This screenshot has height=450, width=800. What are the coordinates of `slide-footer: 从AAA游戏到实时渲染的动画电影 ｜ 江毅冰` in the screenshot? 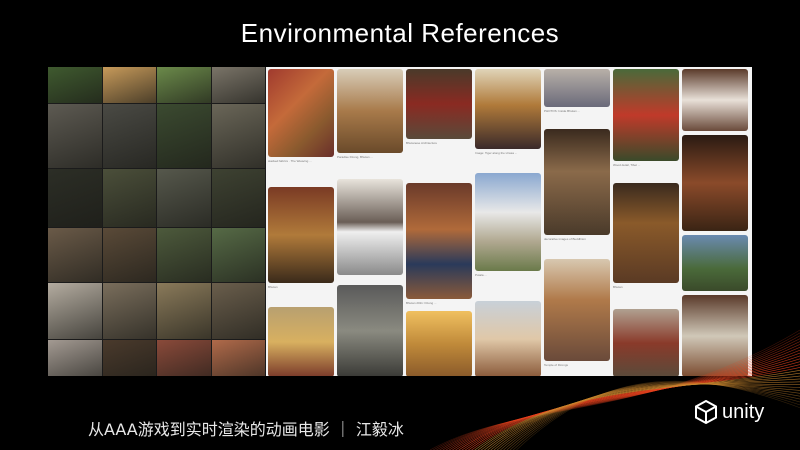 It's located at (246, 429).